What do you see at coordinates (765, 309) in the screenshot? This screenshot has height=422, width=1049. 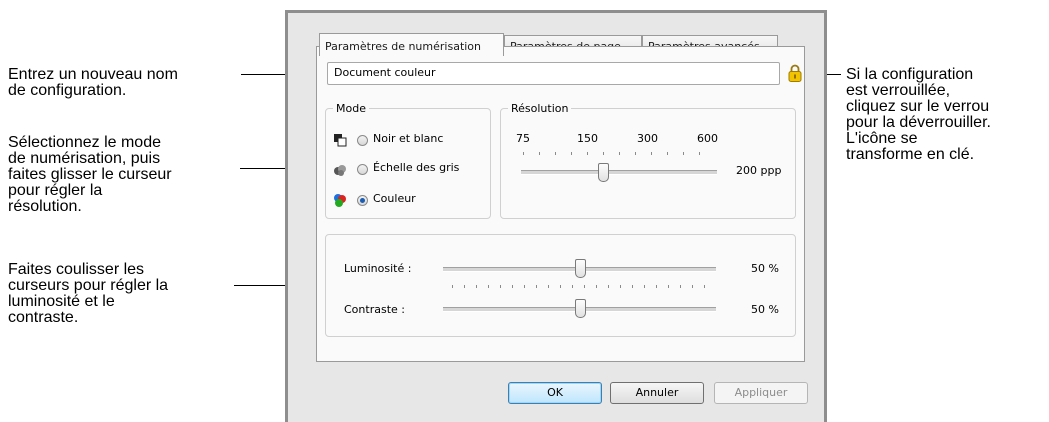 I see `contrast-value: 50 %` at bounding box center [765, 309].